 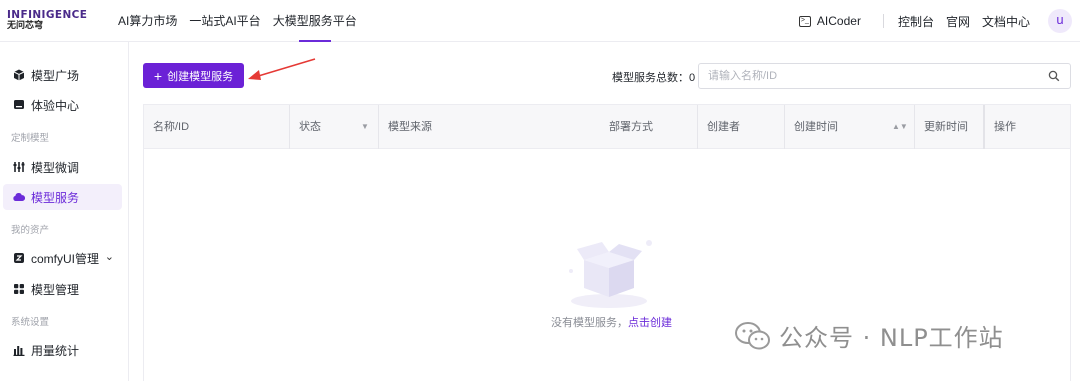 What do you see at coordinates (649, 127) in the screenshot?
I see `column-header-deploy-mode: 部署方式` at bounding box center [649, 127].